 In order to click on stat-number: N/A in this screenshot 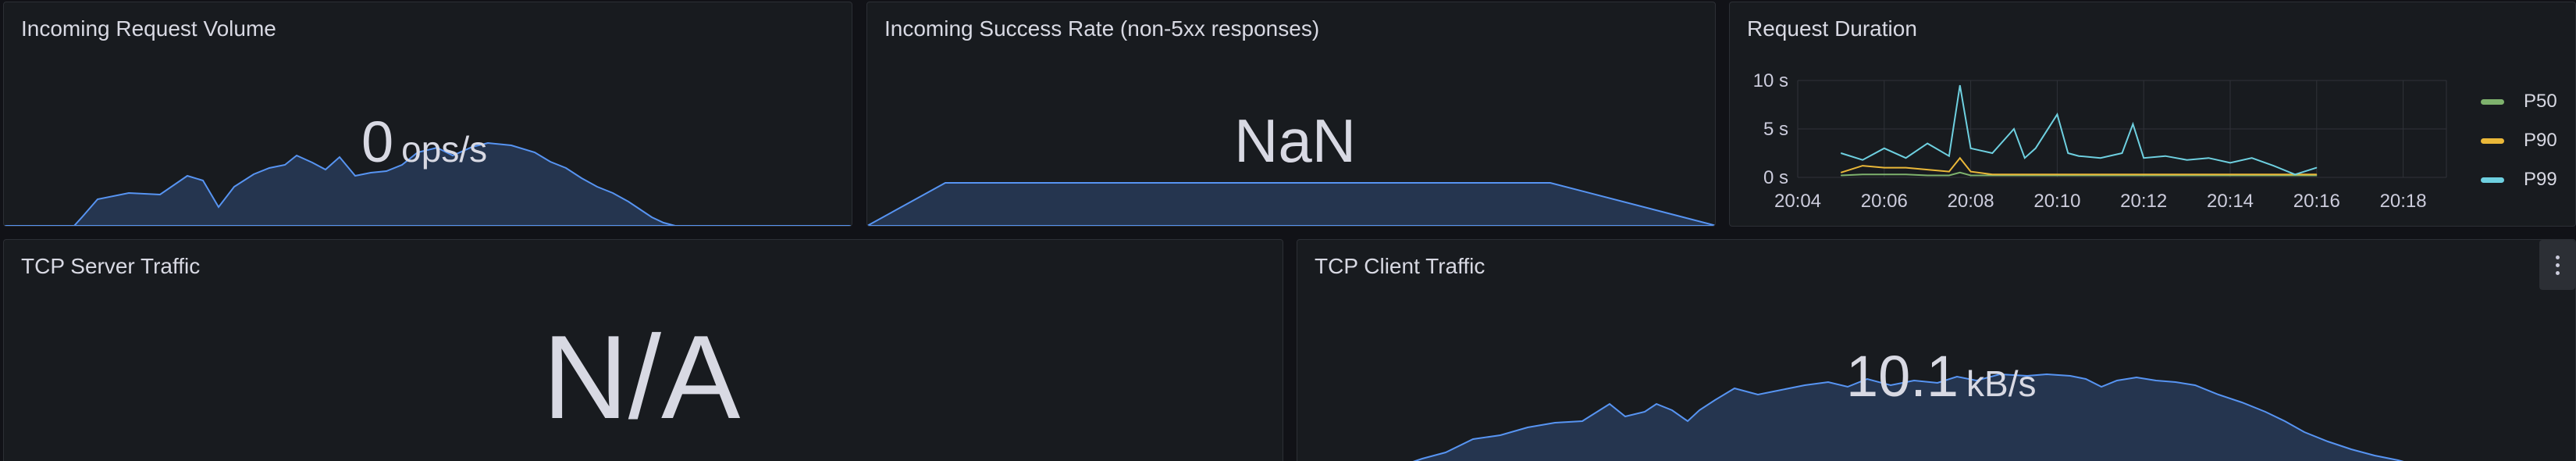, I will do `click(642, 377)`.